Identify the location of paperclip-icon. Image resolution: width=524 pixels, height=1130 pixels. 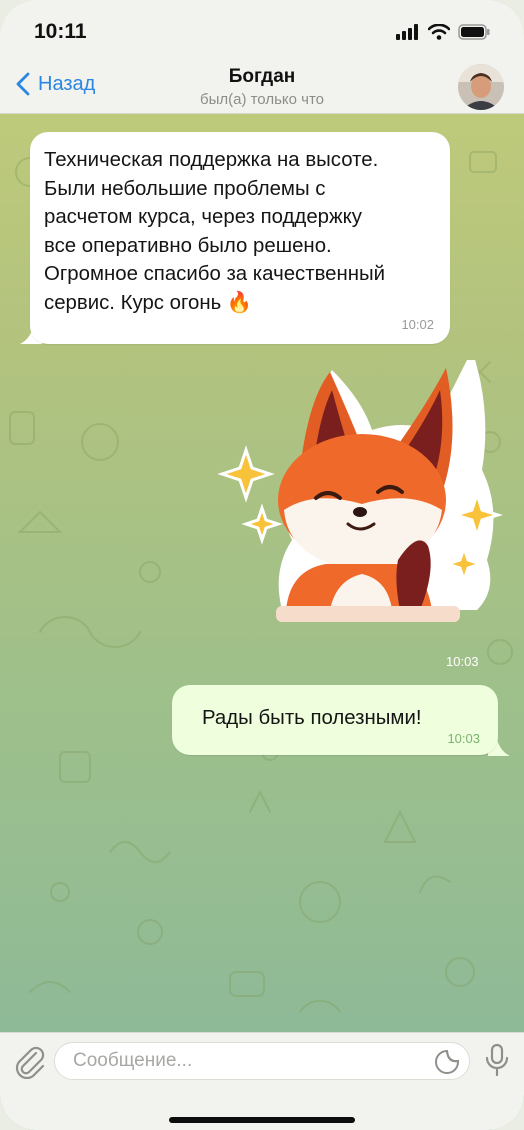
(30, 1062).